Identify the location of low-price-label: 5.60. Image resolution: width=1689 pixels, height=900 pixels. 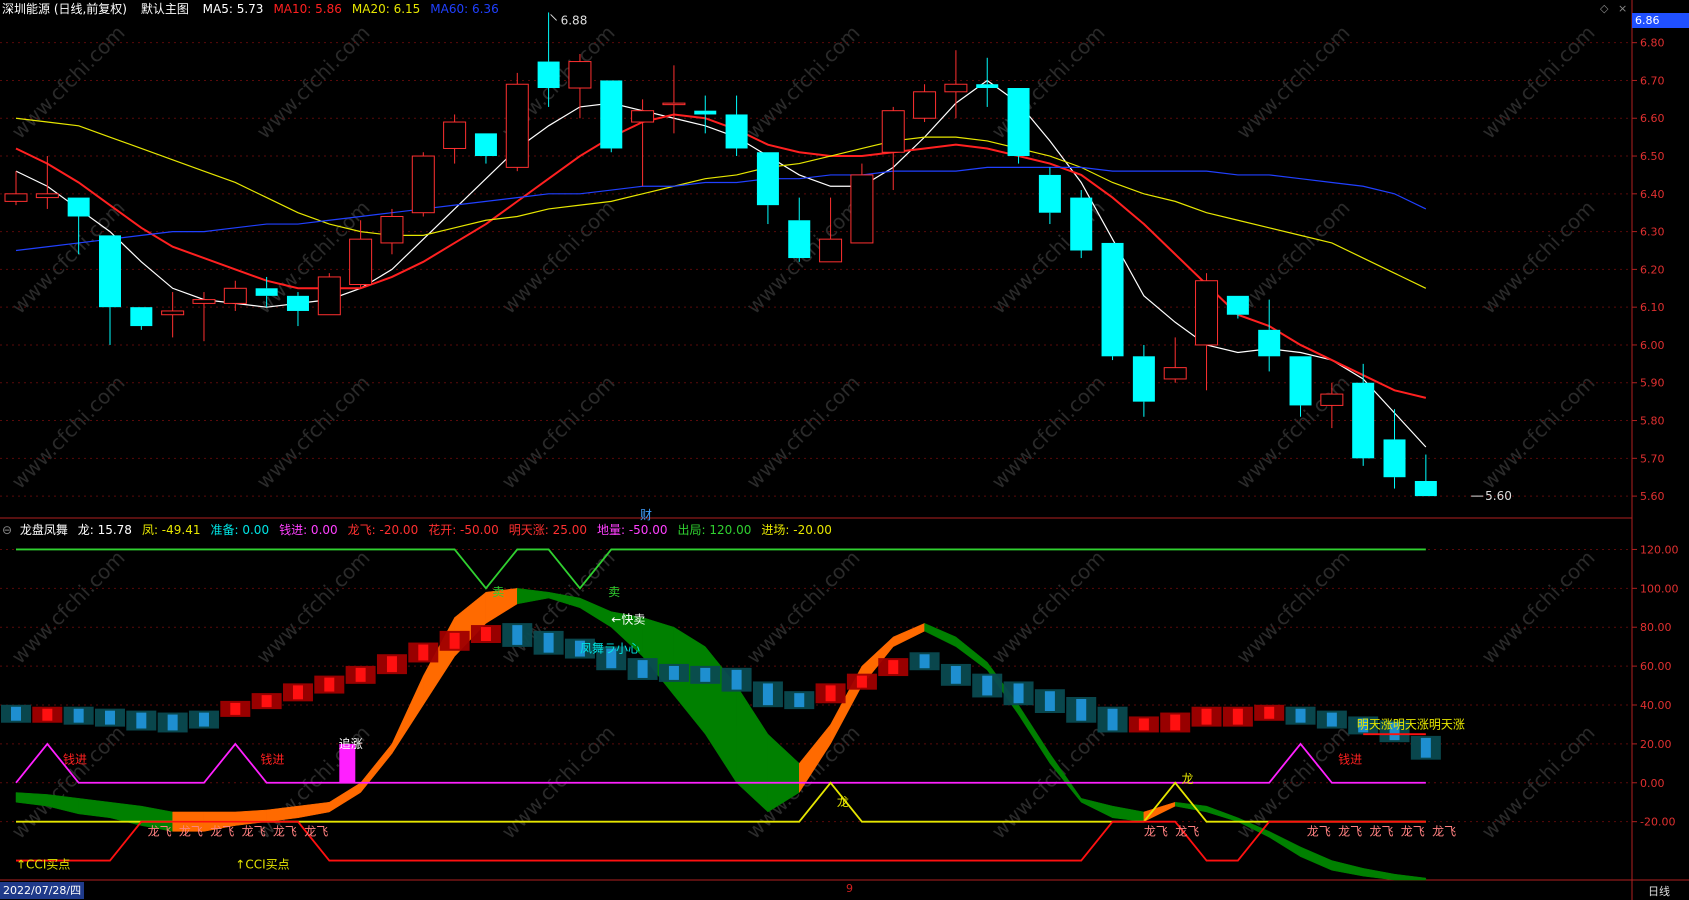
(1498, 496).